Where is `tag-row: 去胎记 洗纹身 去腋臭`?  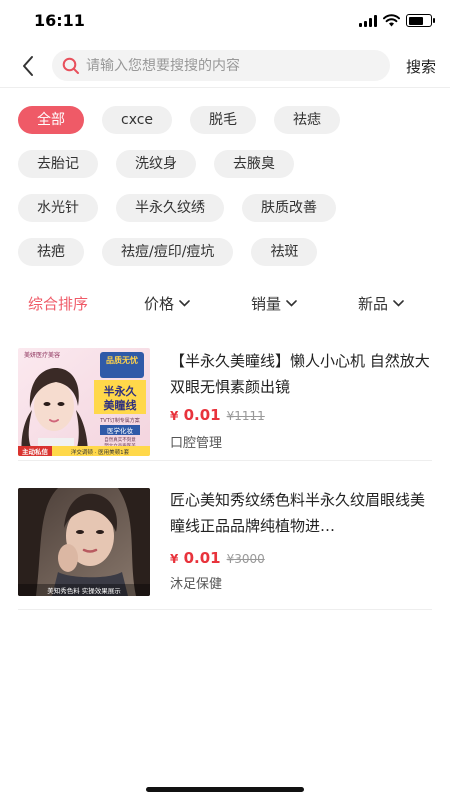 tag-row: 去胎记 洗纹身 去腋臭 is located at coordinates (228, 164).